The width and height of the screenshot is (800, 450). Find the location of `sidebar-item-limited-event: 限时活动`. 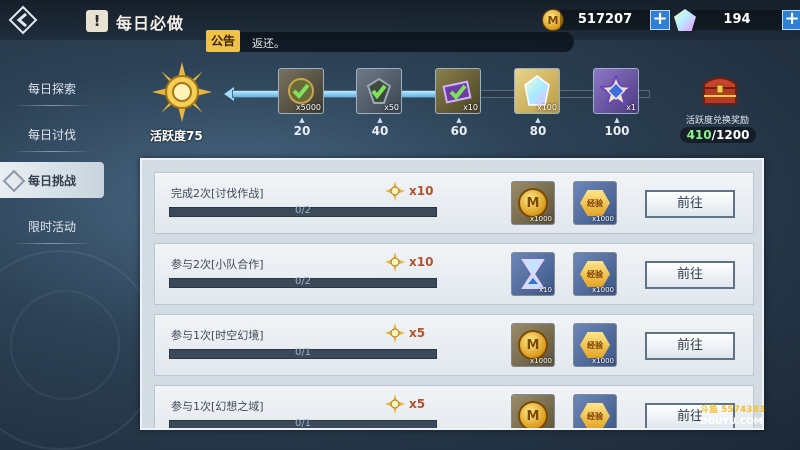

sidebar-item-limited-event: 限时活动 is located at coordinates (52, 226).